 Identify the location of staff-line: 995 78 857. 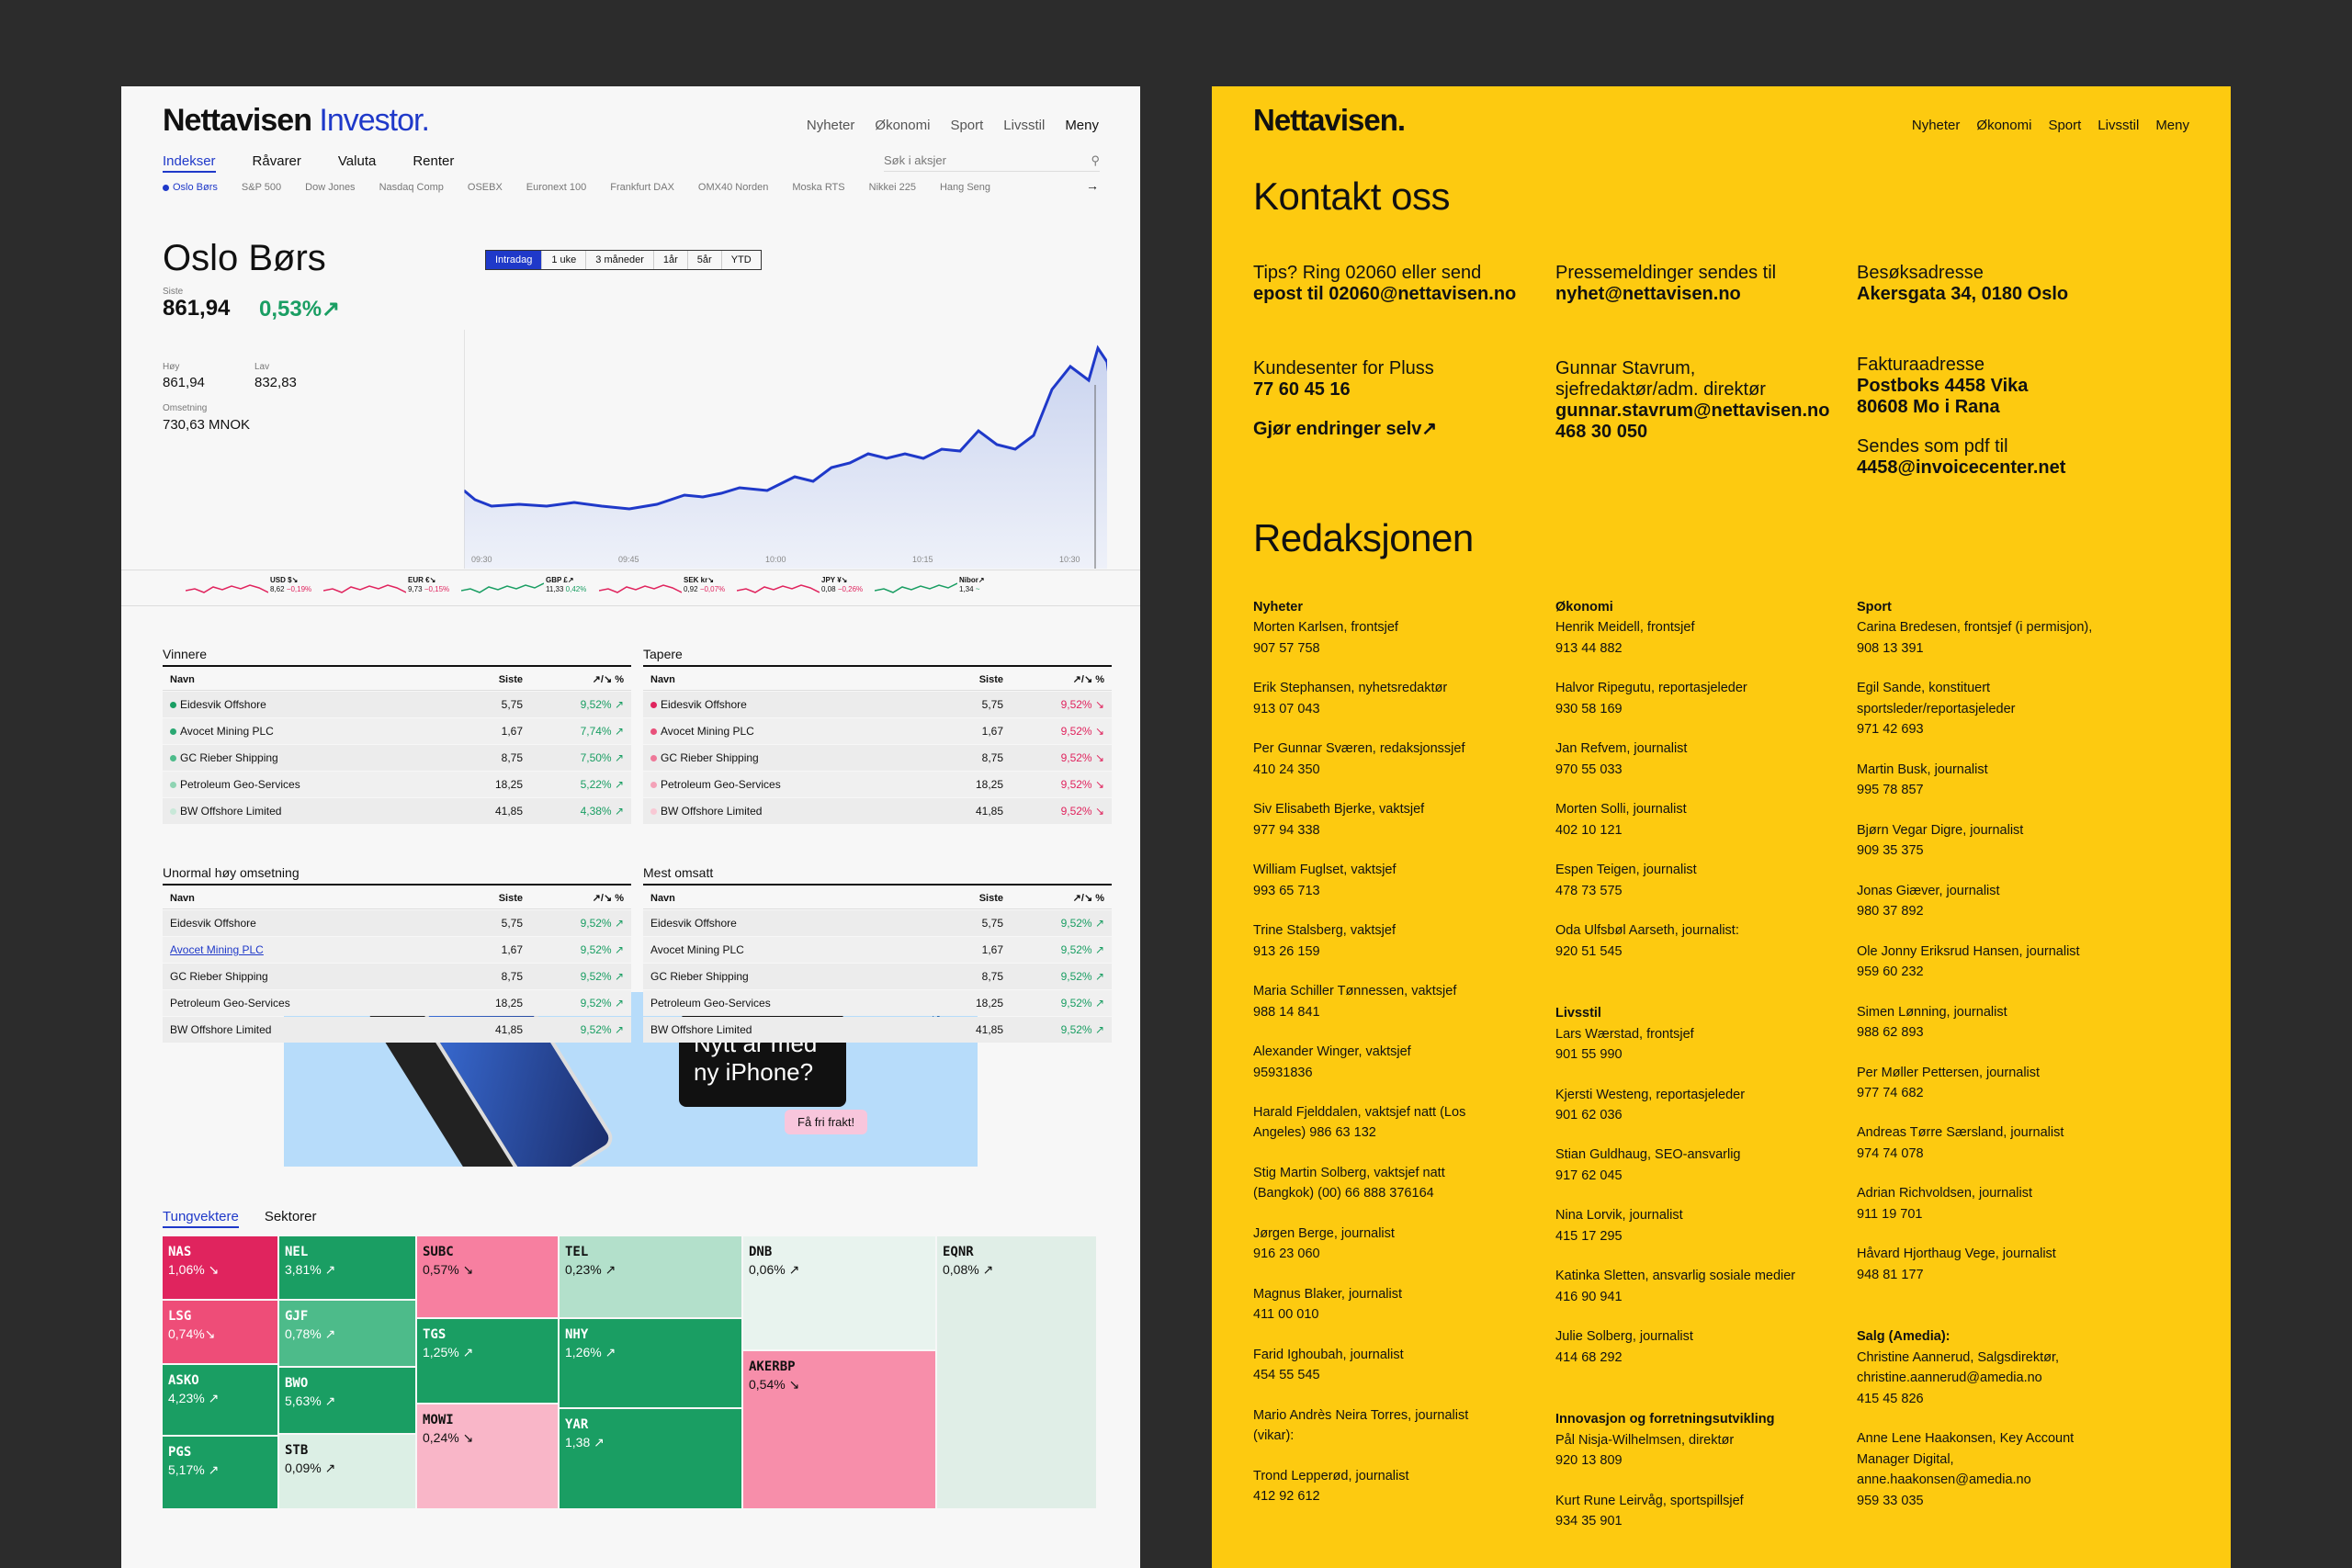
(2000, 790).